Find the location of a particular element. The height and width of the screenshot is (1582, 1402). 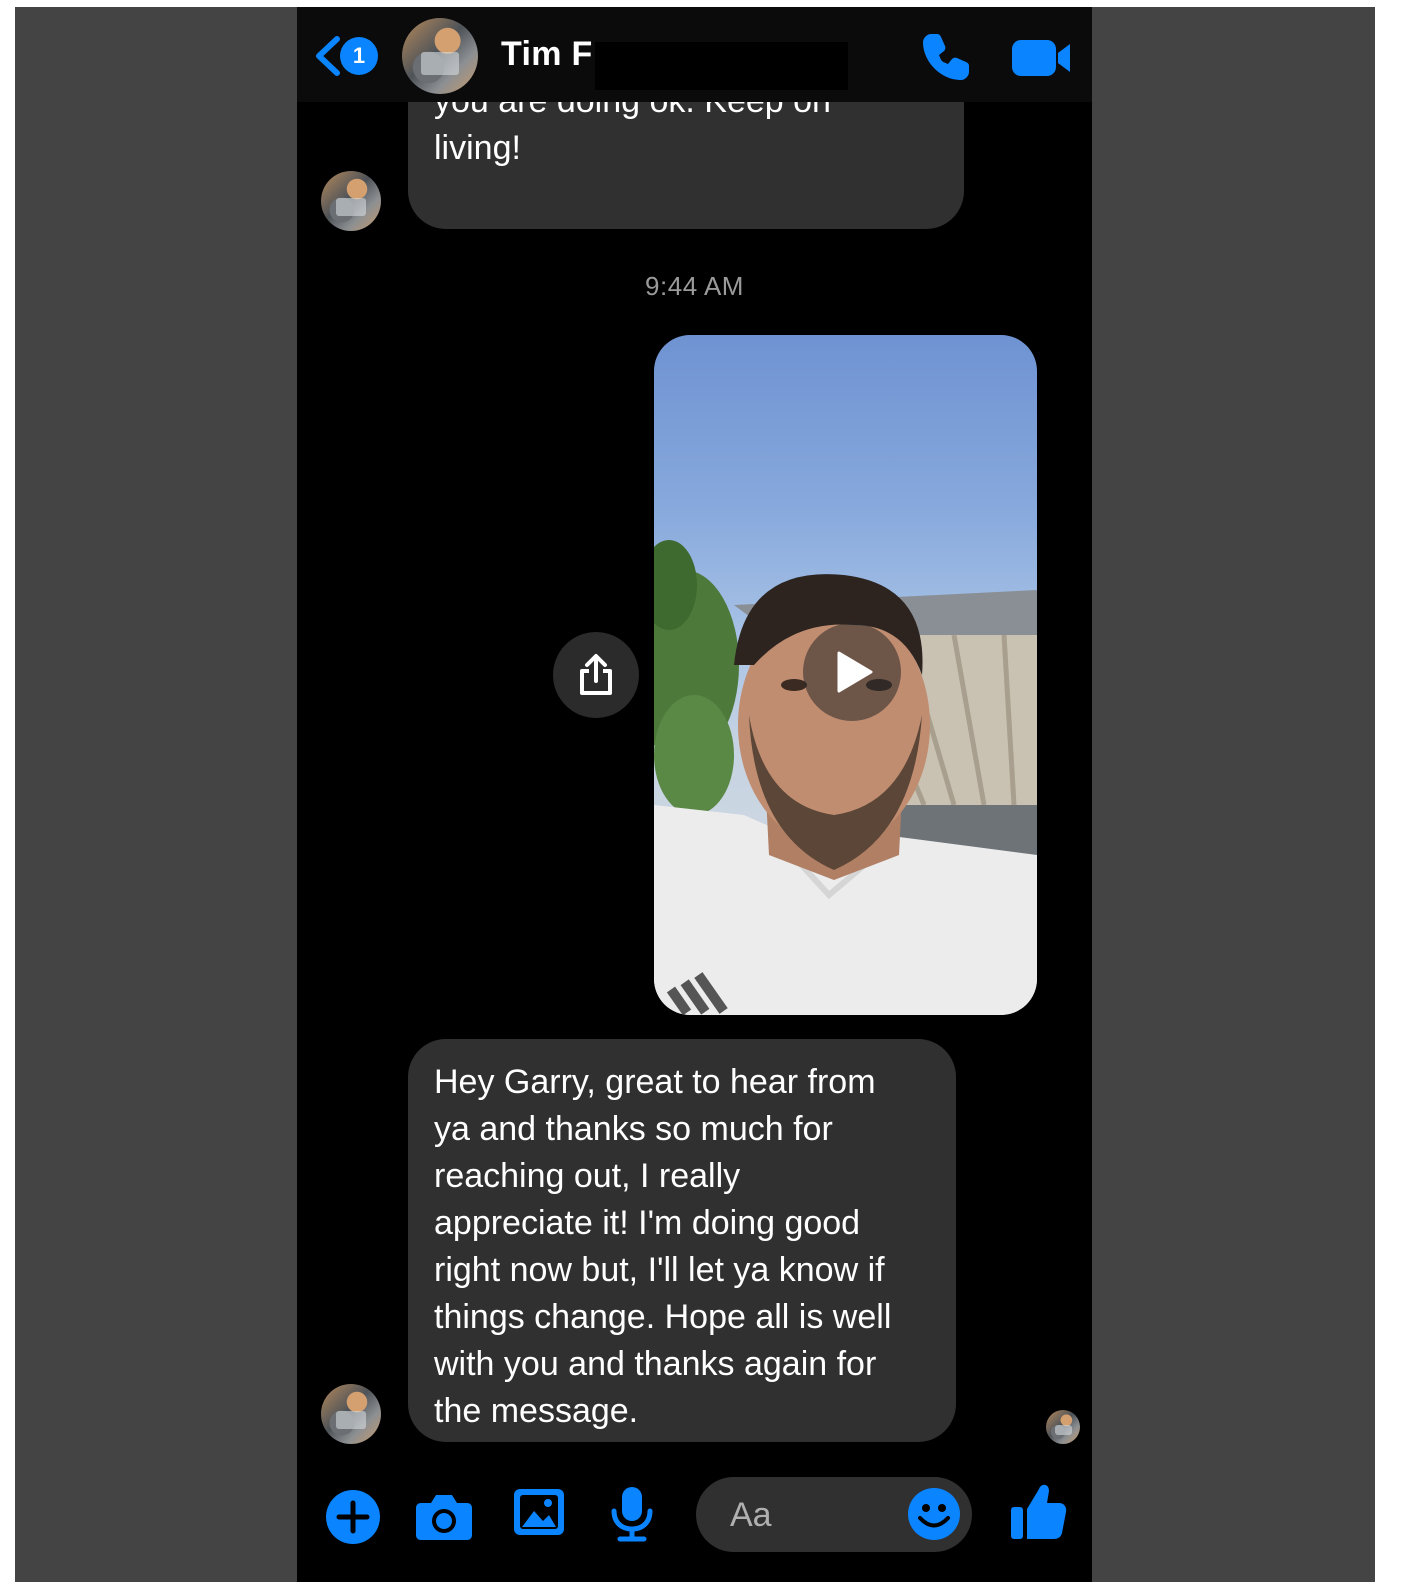

message-timestamp: 9:44 AM is located at coordinates (694, 286).